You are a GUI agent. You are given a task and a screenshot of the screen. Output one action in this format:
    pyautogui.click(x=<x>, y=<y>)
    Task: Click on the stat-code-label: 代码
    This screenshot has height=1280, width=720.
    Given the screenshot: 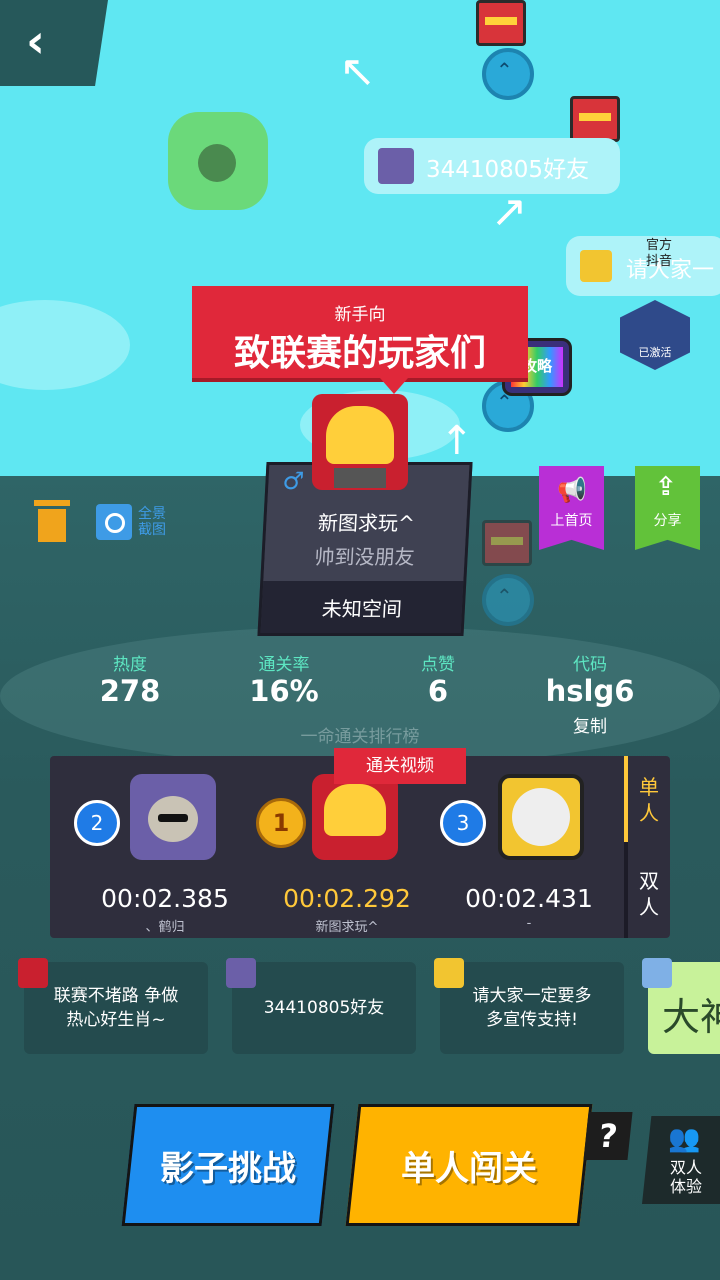 What is the action you would take?
    pyautogui.click(x=590, y=665)
    